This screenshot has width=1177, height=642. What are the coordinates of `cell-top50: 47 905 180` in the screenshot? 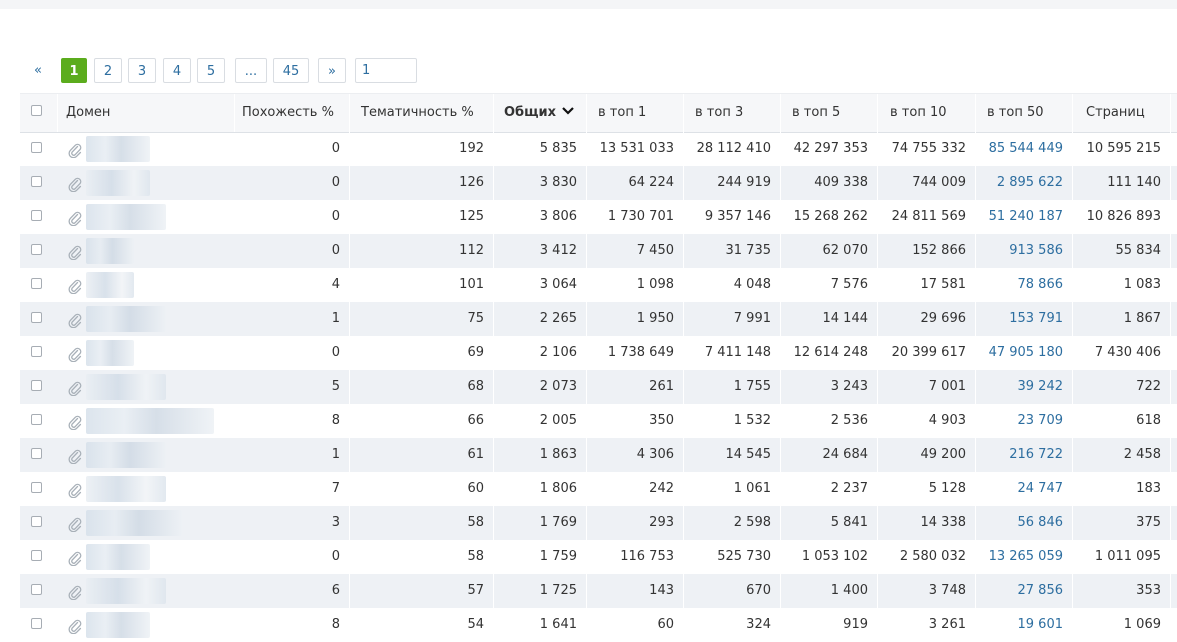 It's located at (1026, 353).